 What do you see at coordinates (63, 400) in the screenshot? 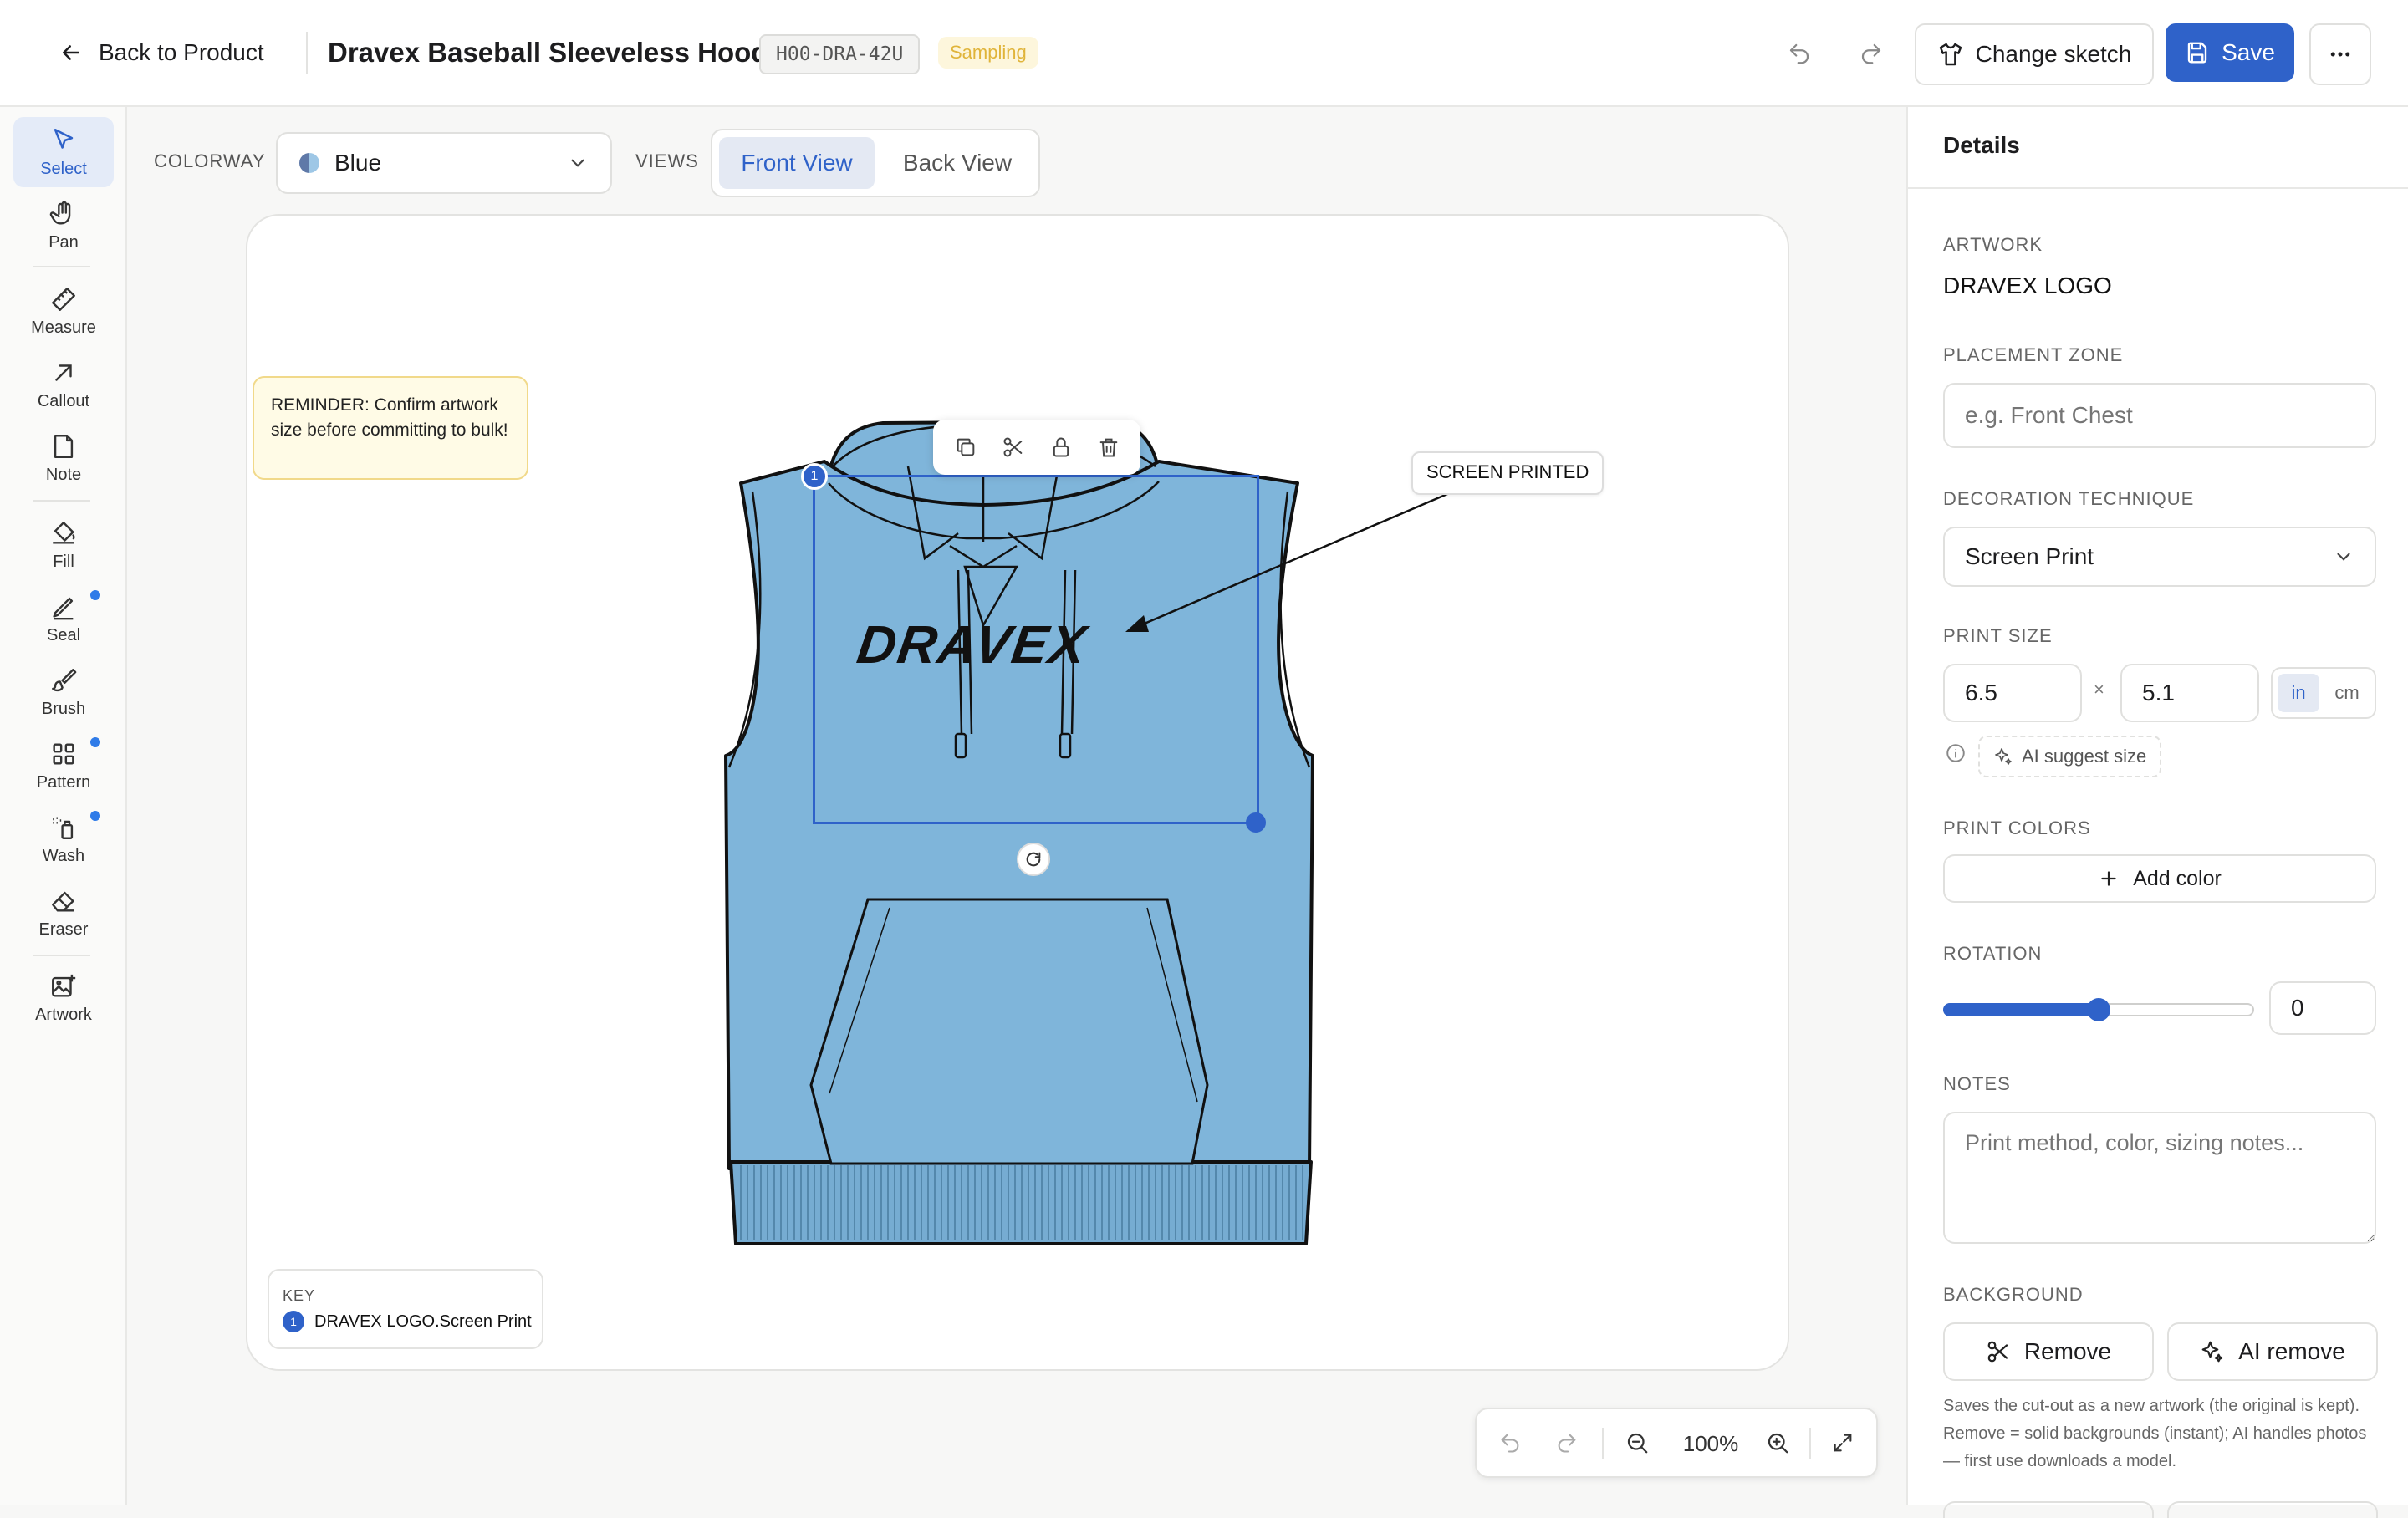
I see `tool-label: Callout` at bounding box center [63, 400].